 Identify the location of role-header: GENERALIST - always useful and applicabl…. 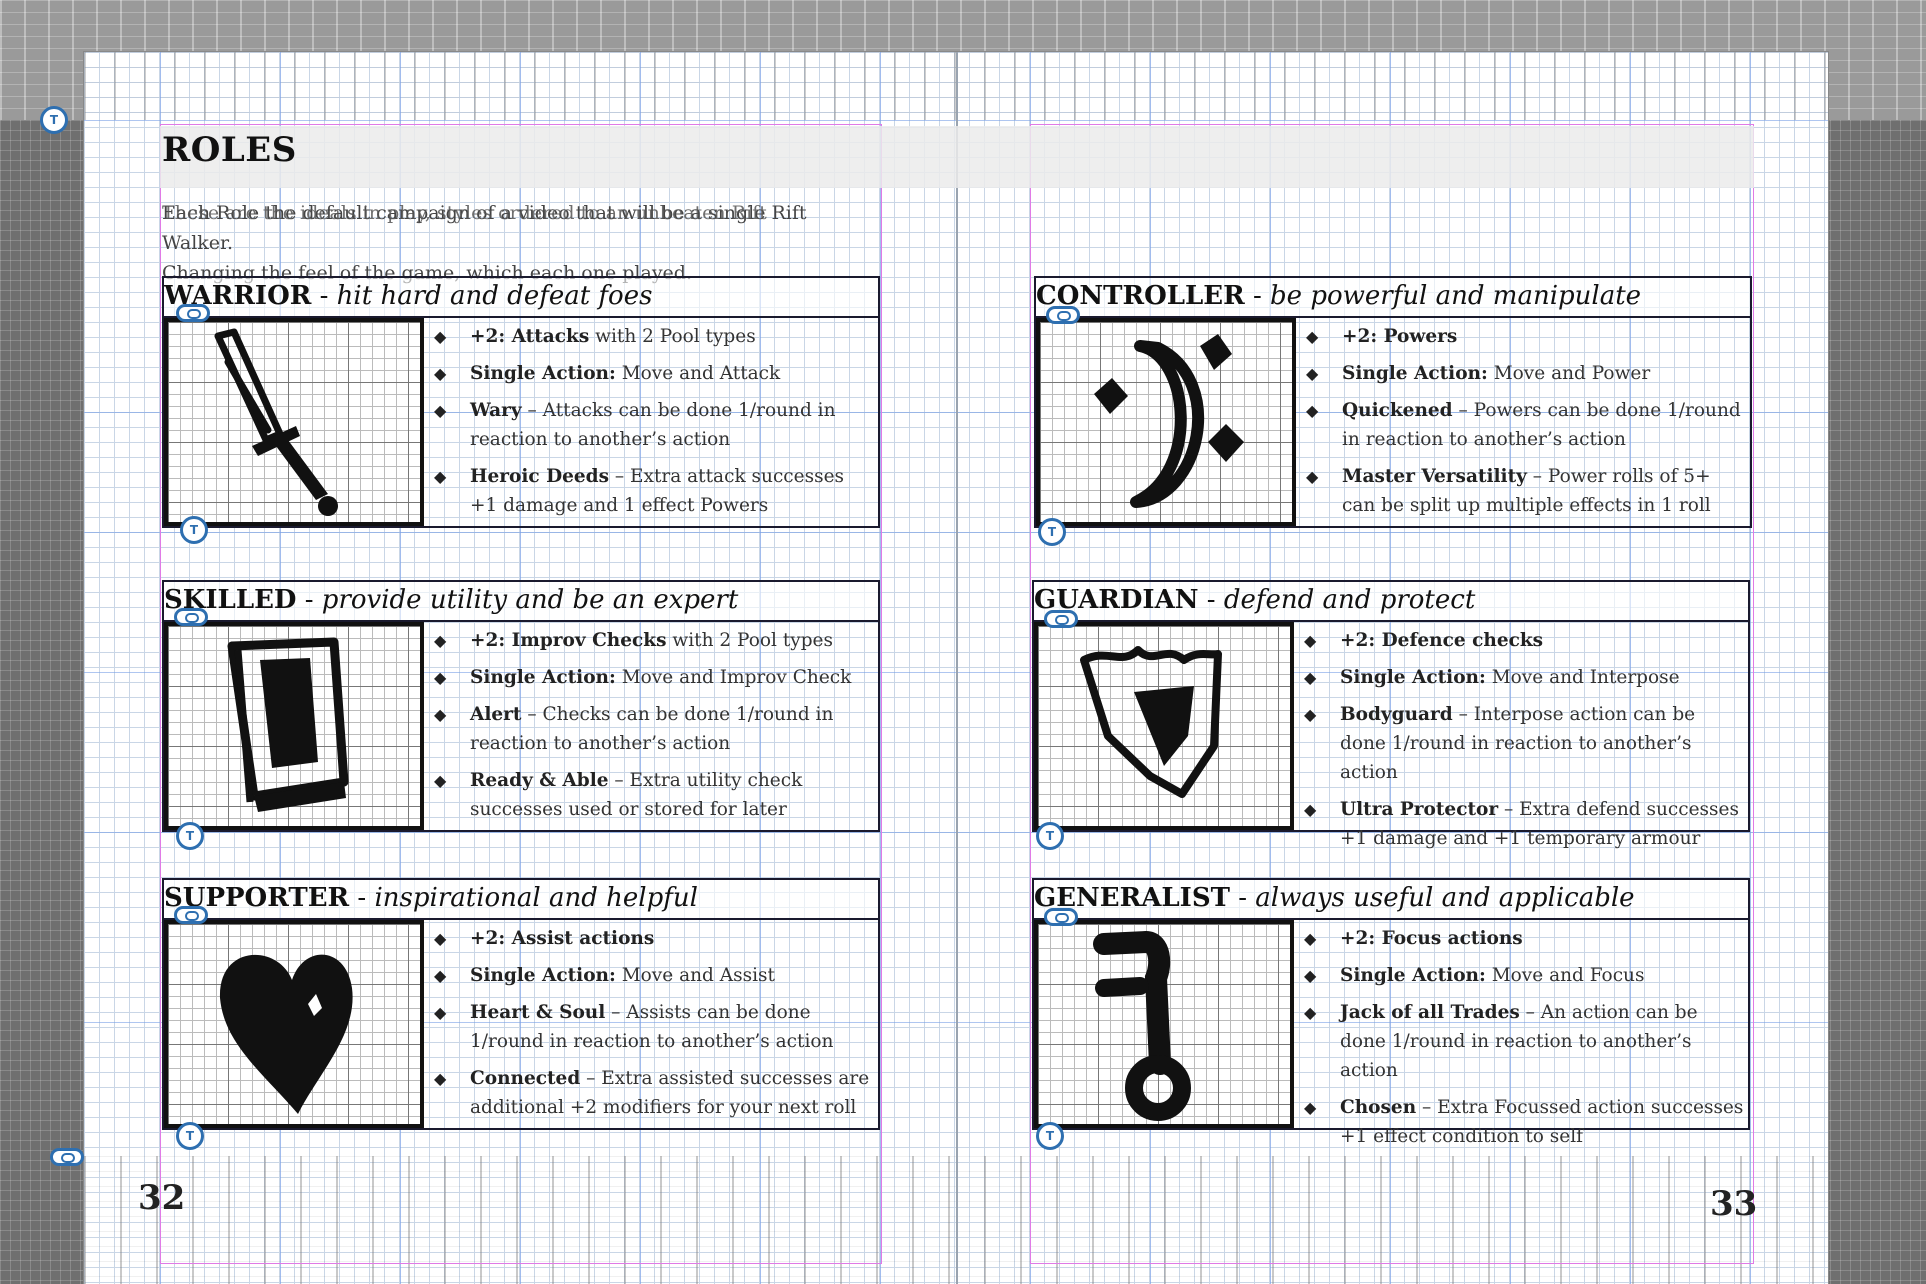
(1391, 899).